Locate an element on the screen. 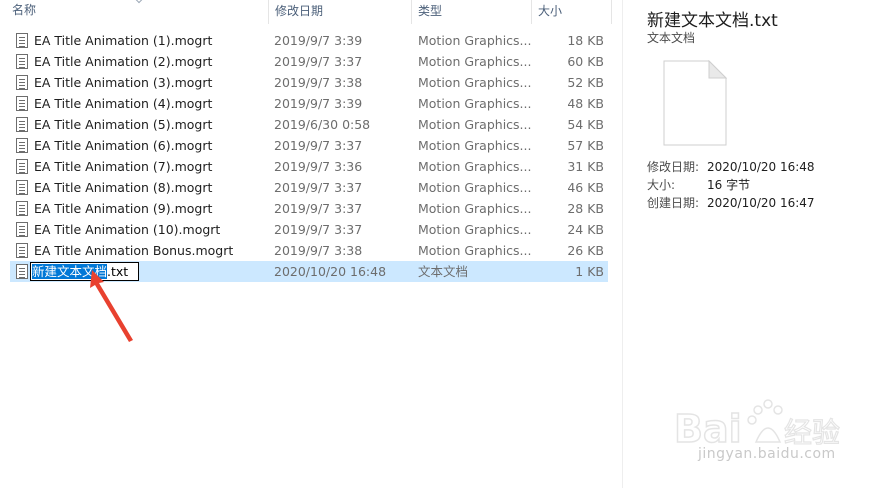 This screenshot has height=488, width=878. file-size: 31 KB is located at coordinates (585, 166).